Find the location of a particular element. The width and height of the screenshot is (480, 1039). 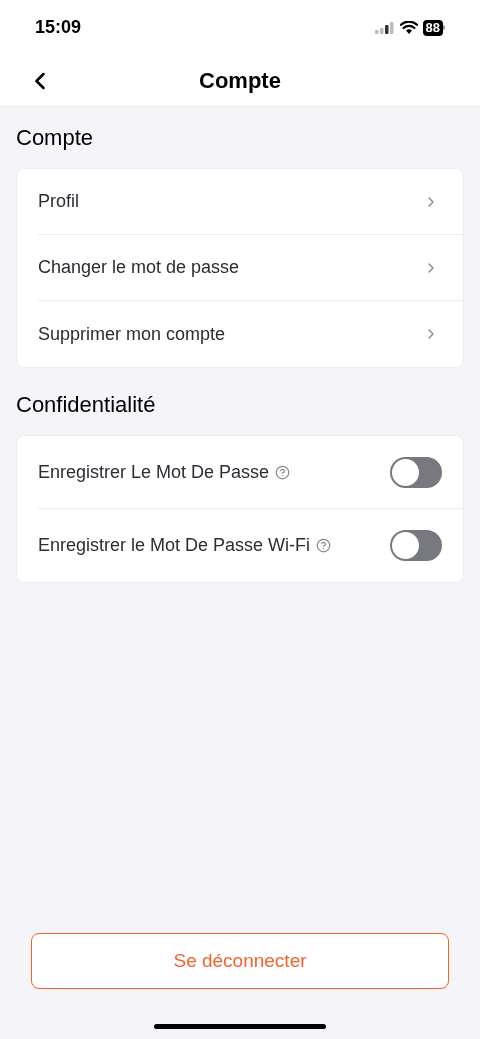

menu-item-label: Changer le mot de passe is located at coordinates (139, 267).